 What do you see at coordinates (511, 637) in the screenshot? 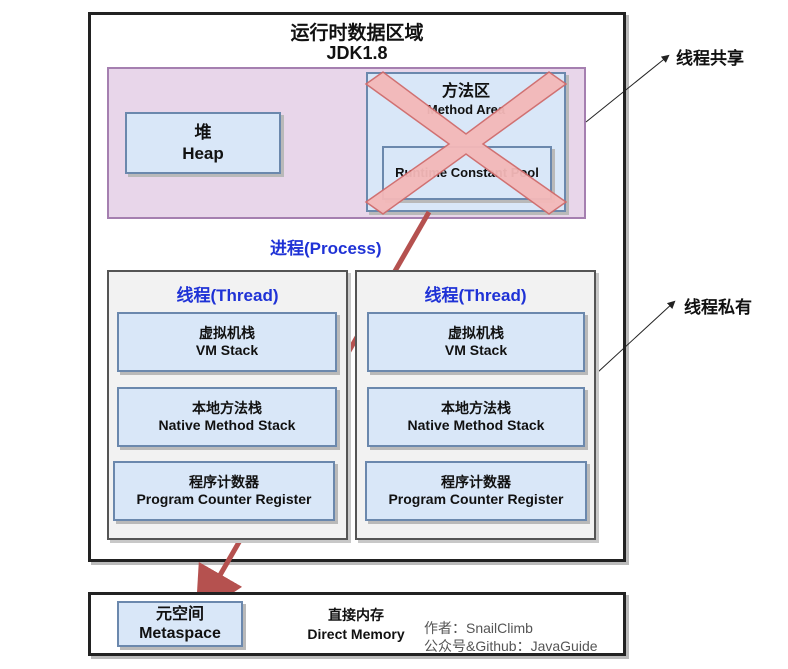
I see `author-credit: 作者：SnailClimb 公众号&Github：JavaGuide` at bounding box center [511, 637].